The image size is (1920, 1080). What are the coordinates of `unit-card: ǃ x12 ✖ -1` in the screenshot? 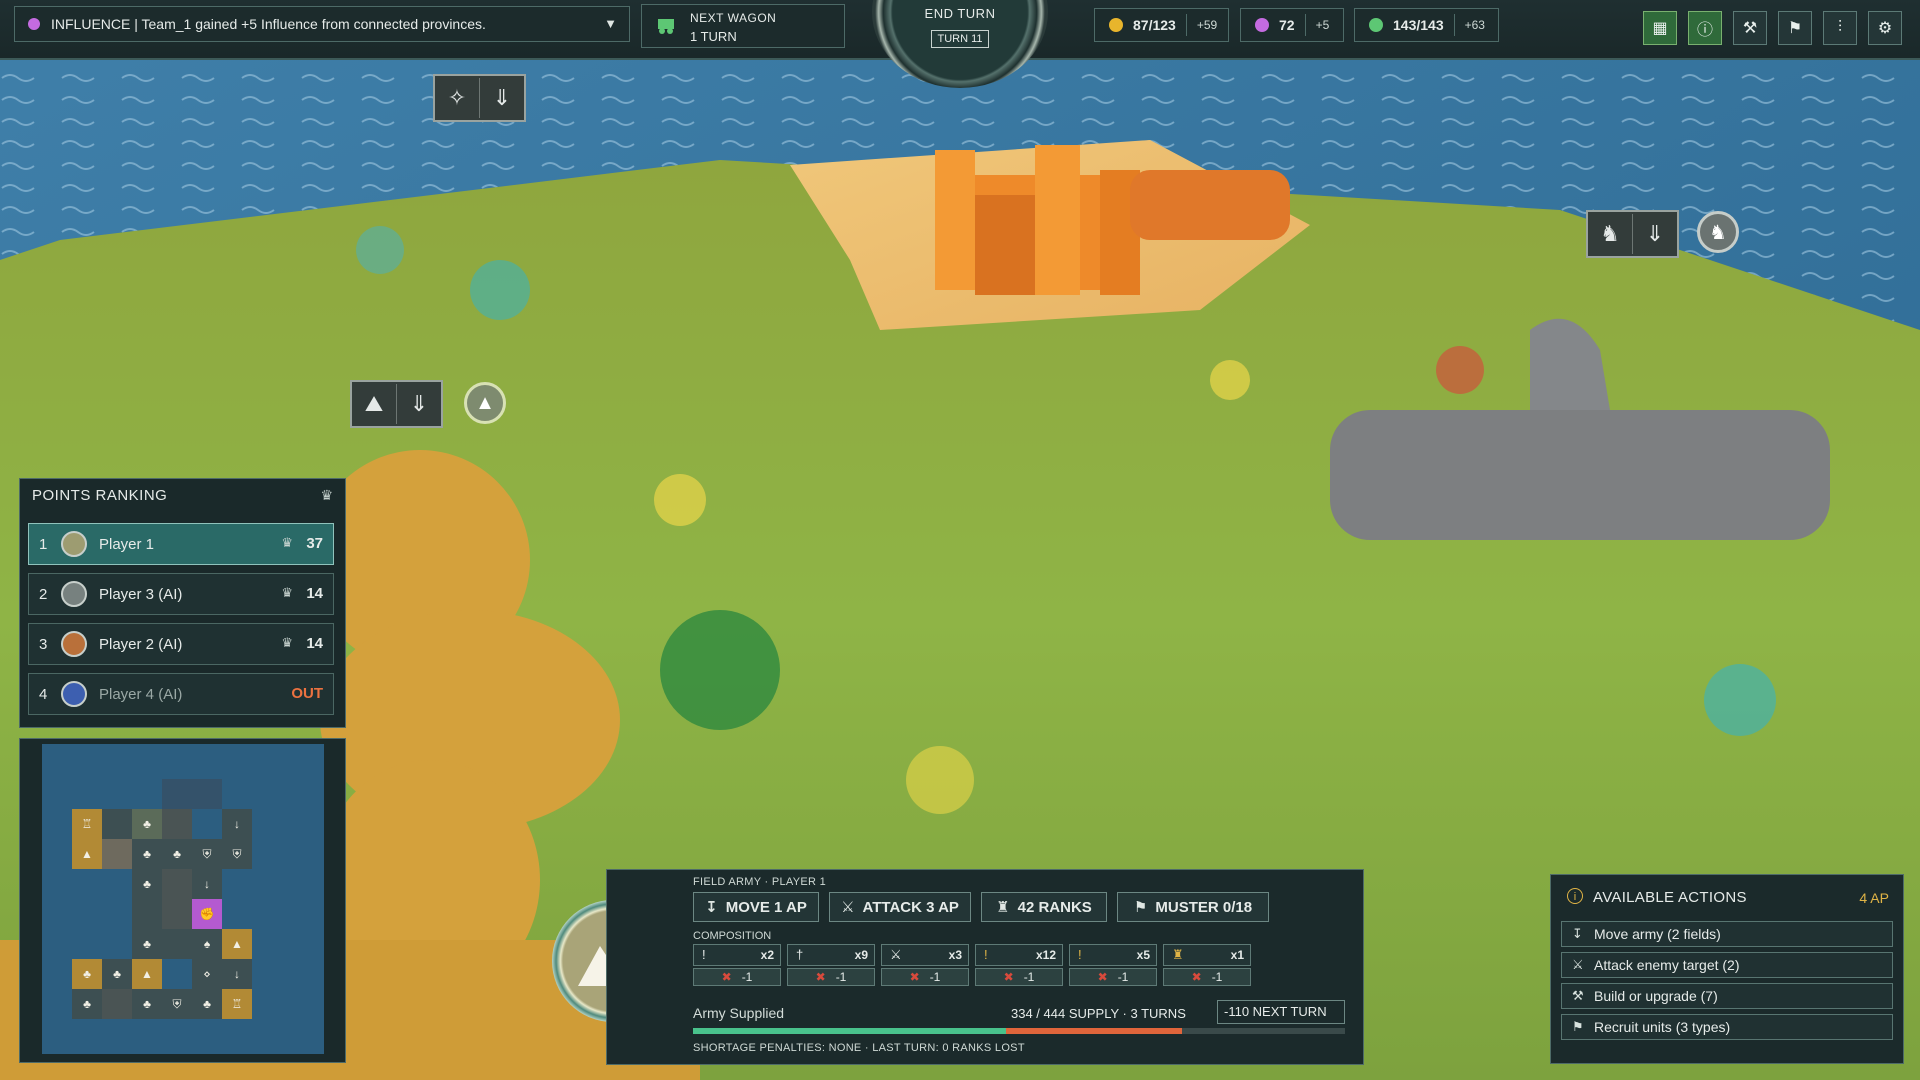 It's located at (1019, 965).